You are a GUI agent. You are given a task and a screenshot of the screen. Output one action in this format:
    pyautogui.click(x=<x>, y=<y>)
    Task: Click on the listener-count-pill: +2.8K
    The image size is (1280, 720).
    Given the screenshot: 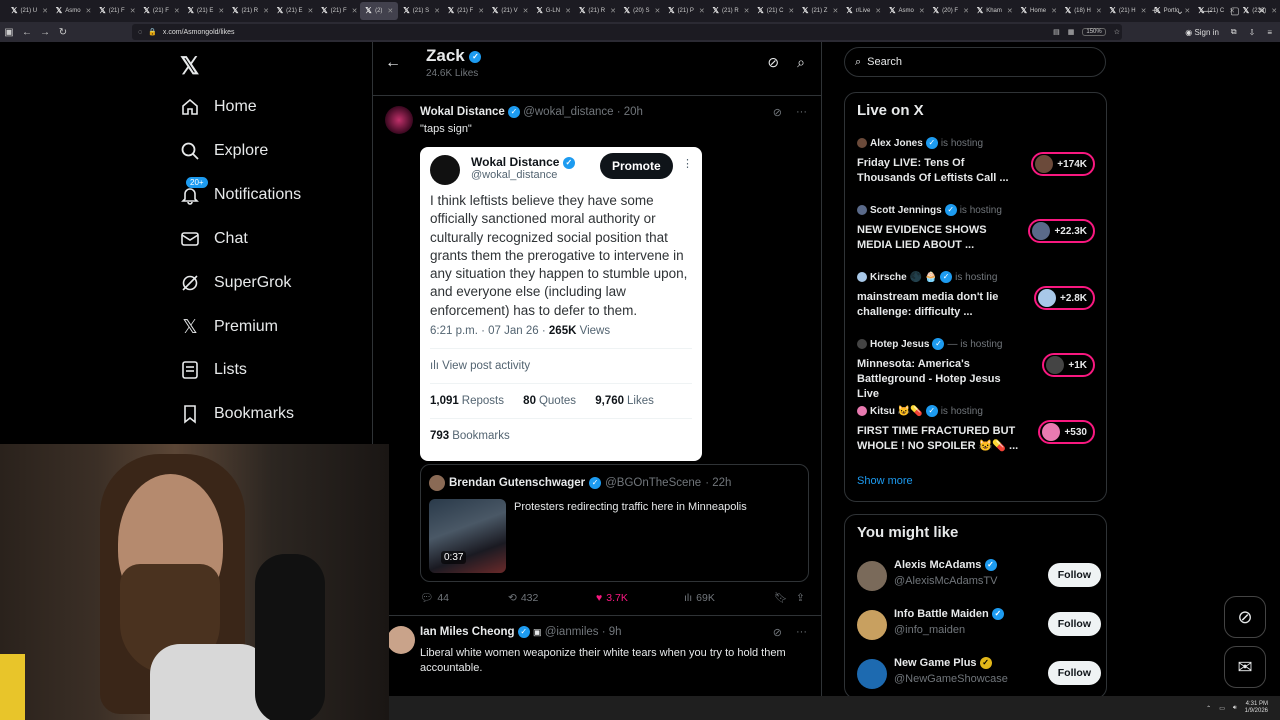 What is the action you would take?
    pyautogui.click(x=1064, y=298)
    